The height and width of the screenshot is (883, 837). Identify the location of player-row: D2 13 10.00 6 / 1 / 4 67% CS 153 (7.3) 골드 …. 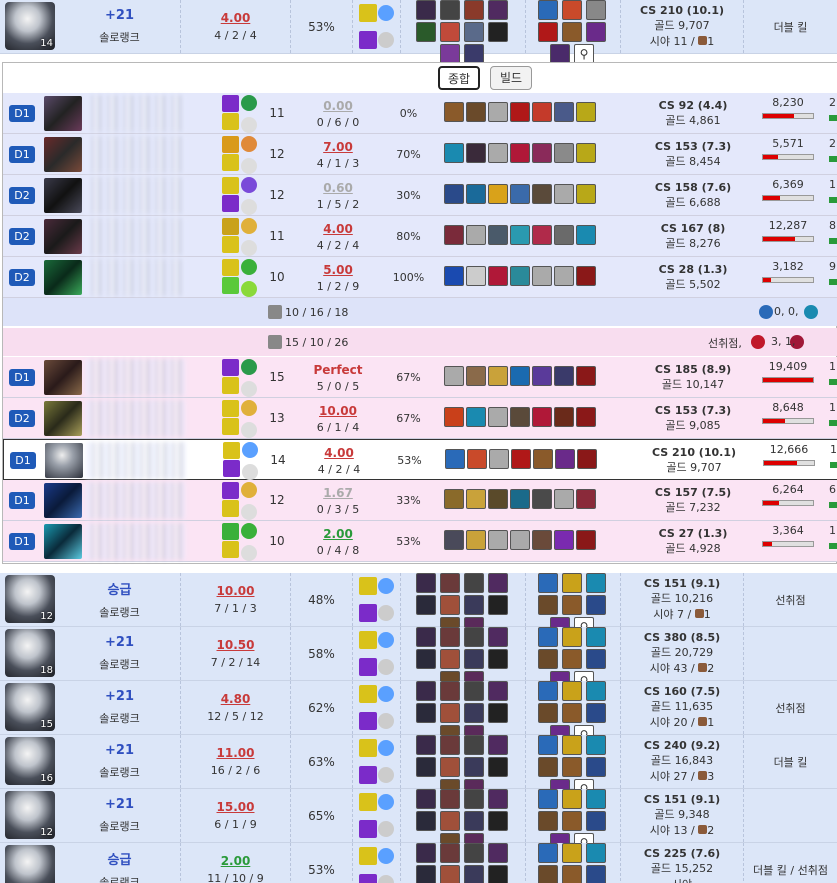
(420, 418).